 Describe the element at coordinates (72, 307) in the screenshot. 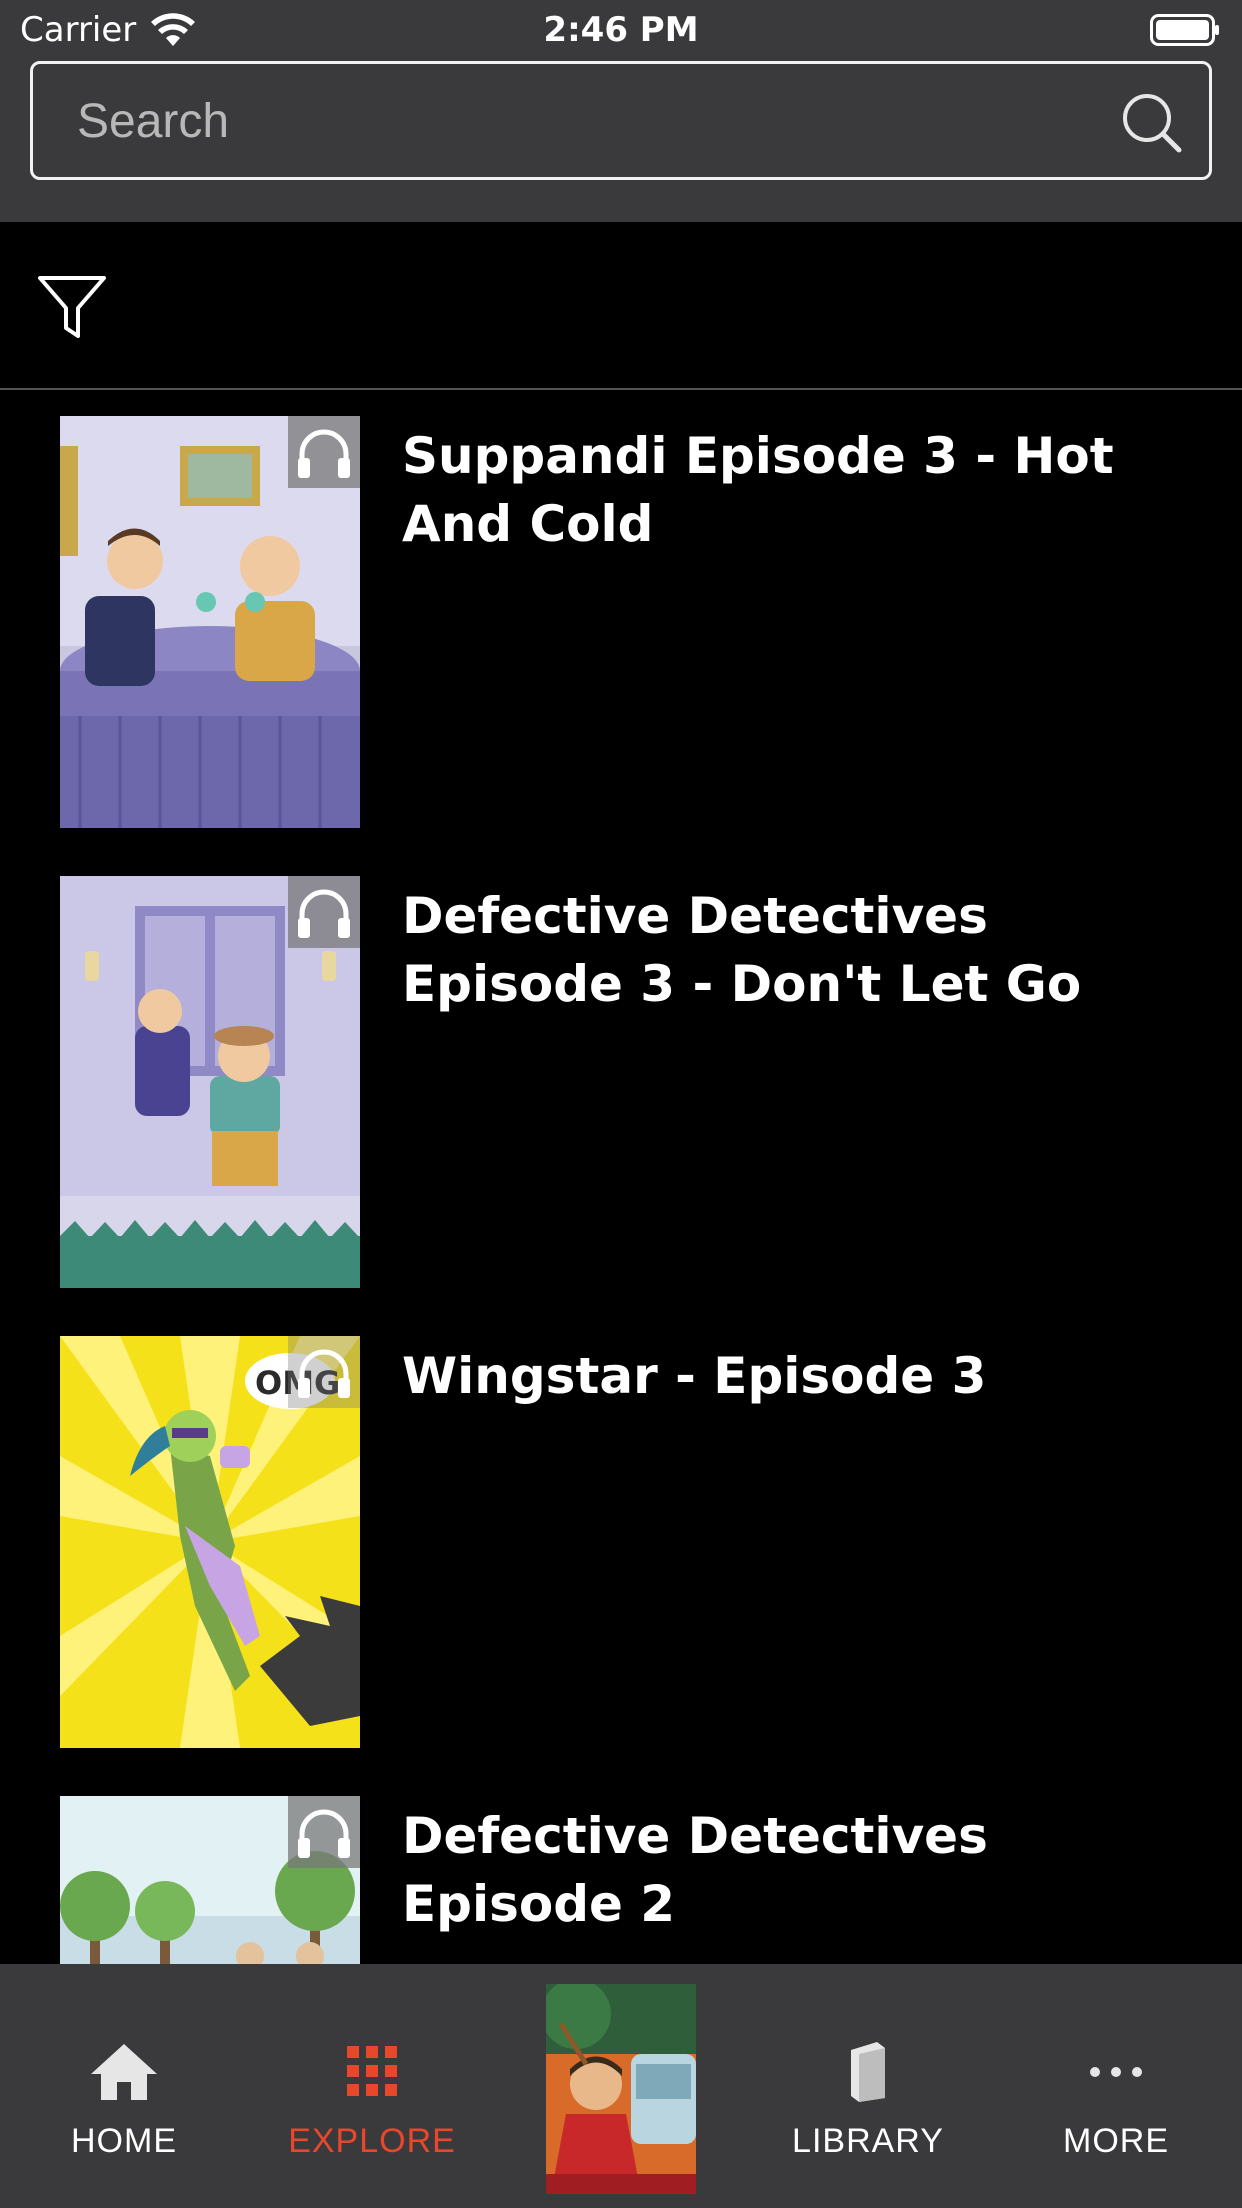

I see `filter-icon` at that location.